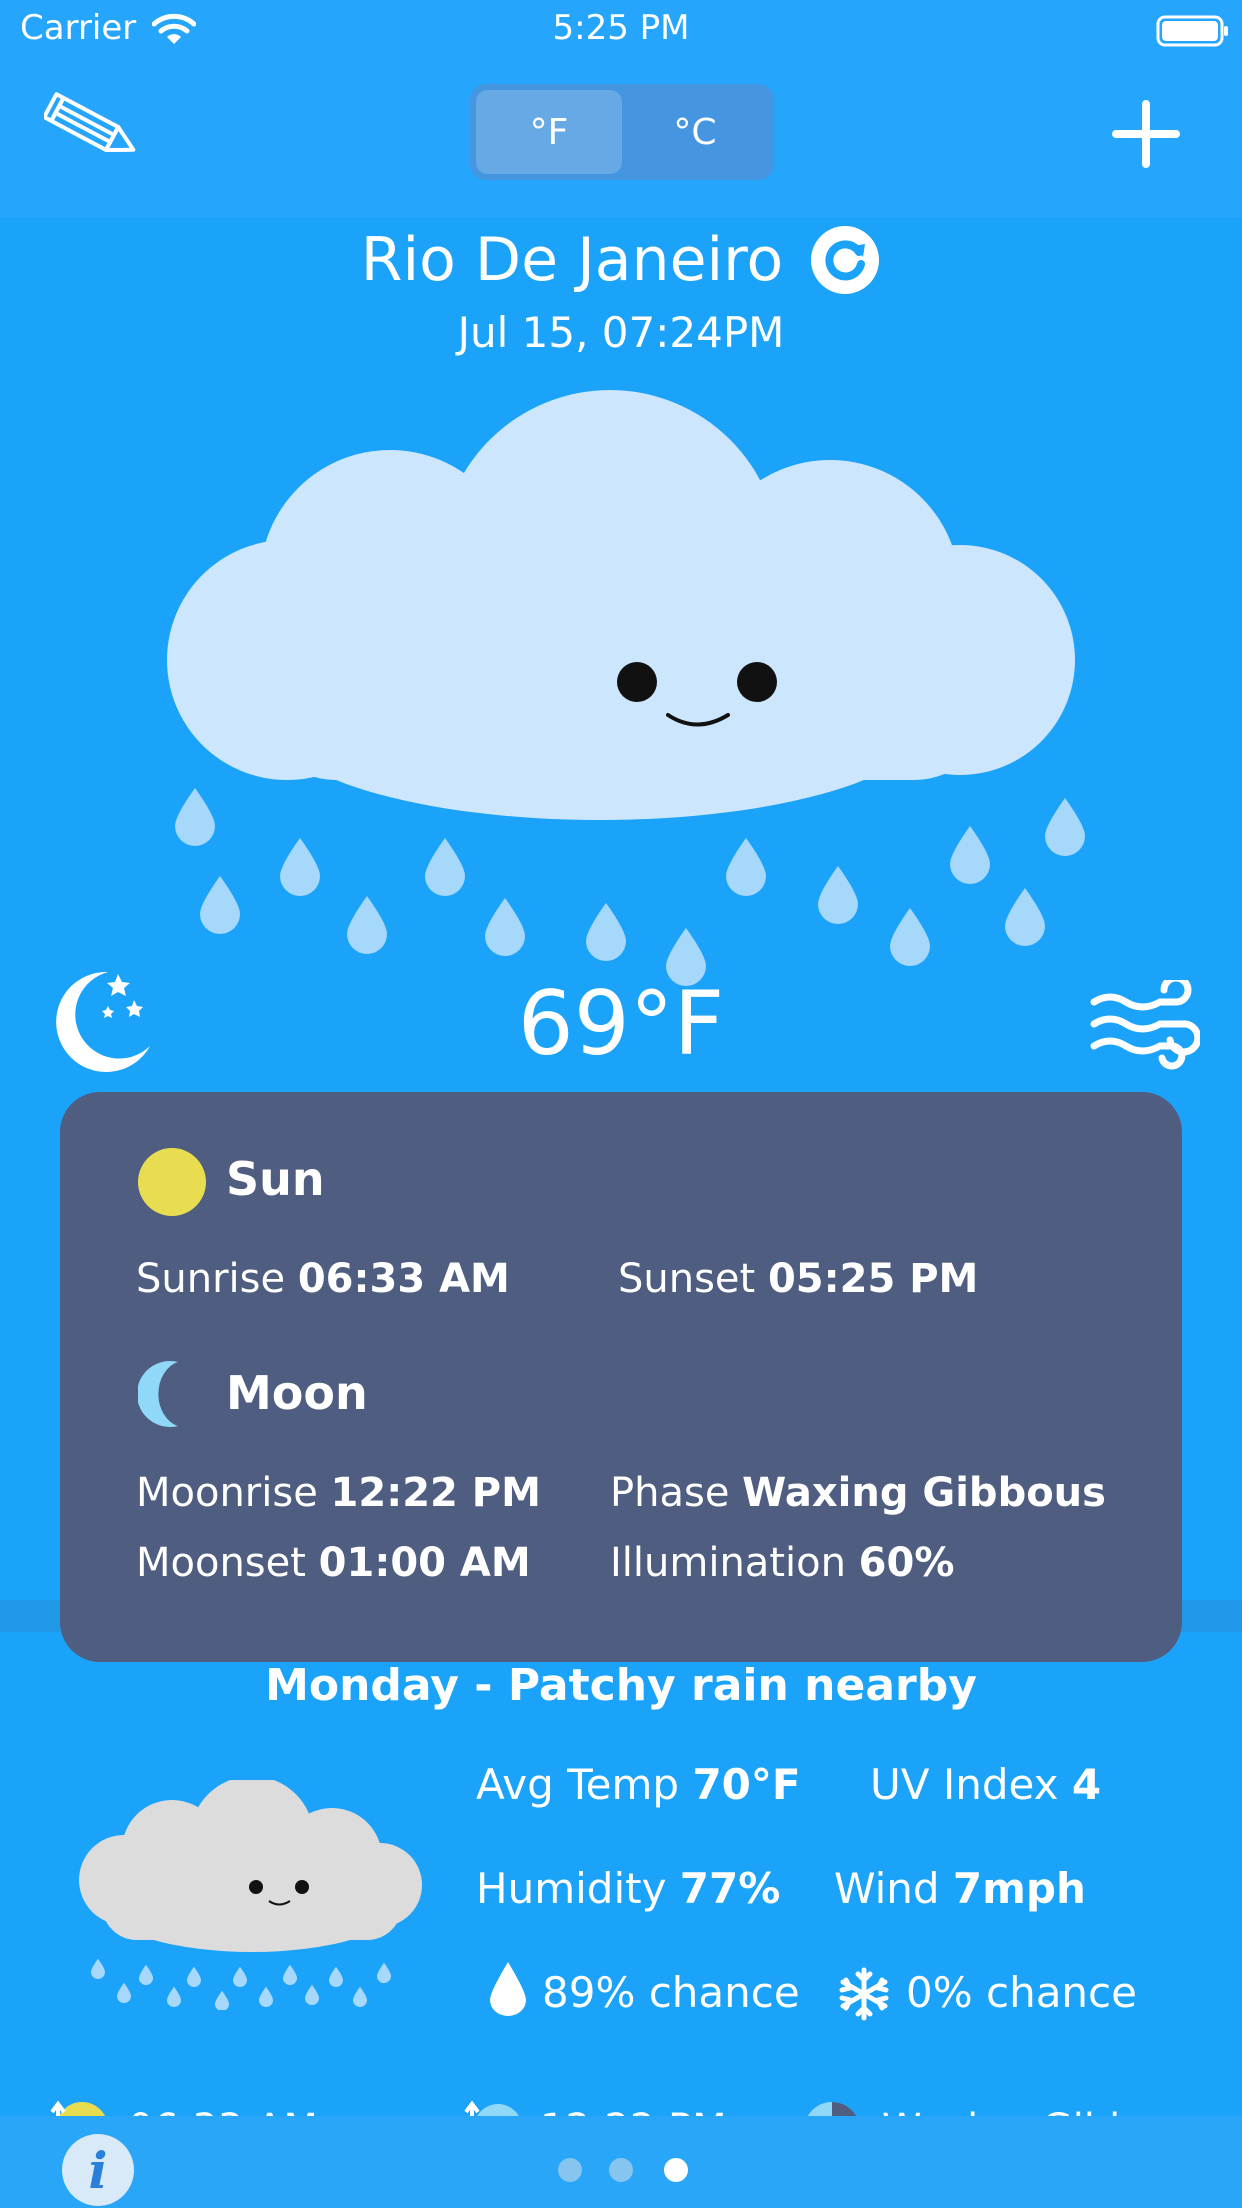 This screenshot has height=2208, width=1242. I want to click on snowflake-icon, so click(864, 1994).